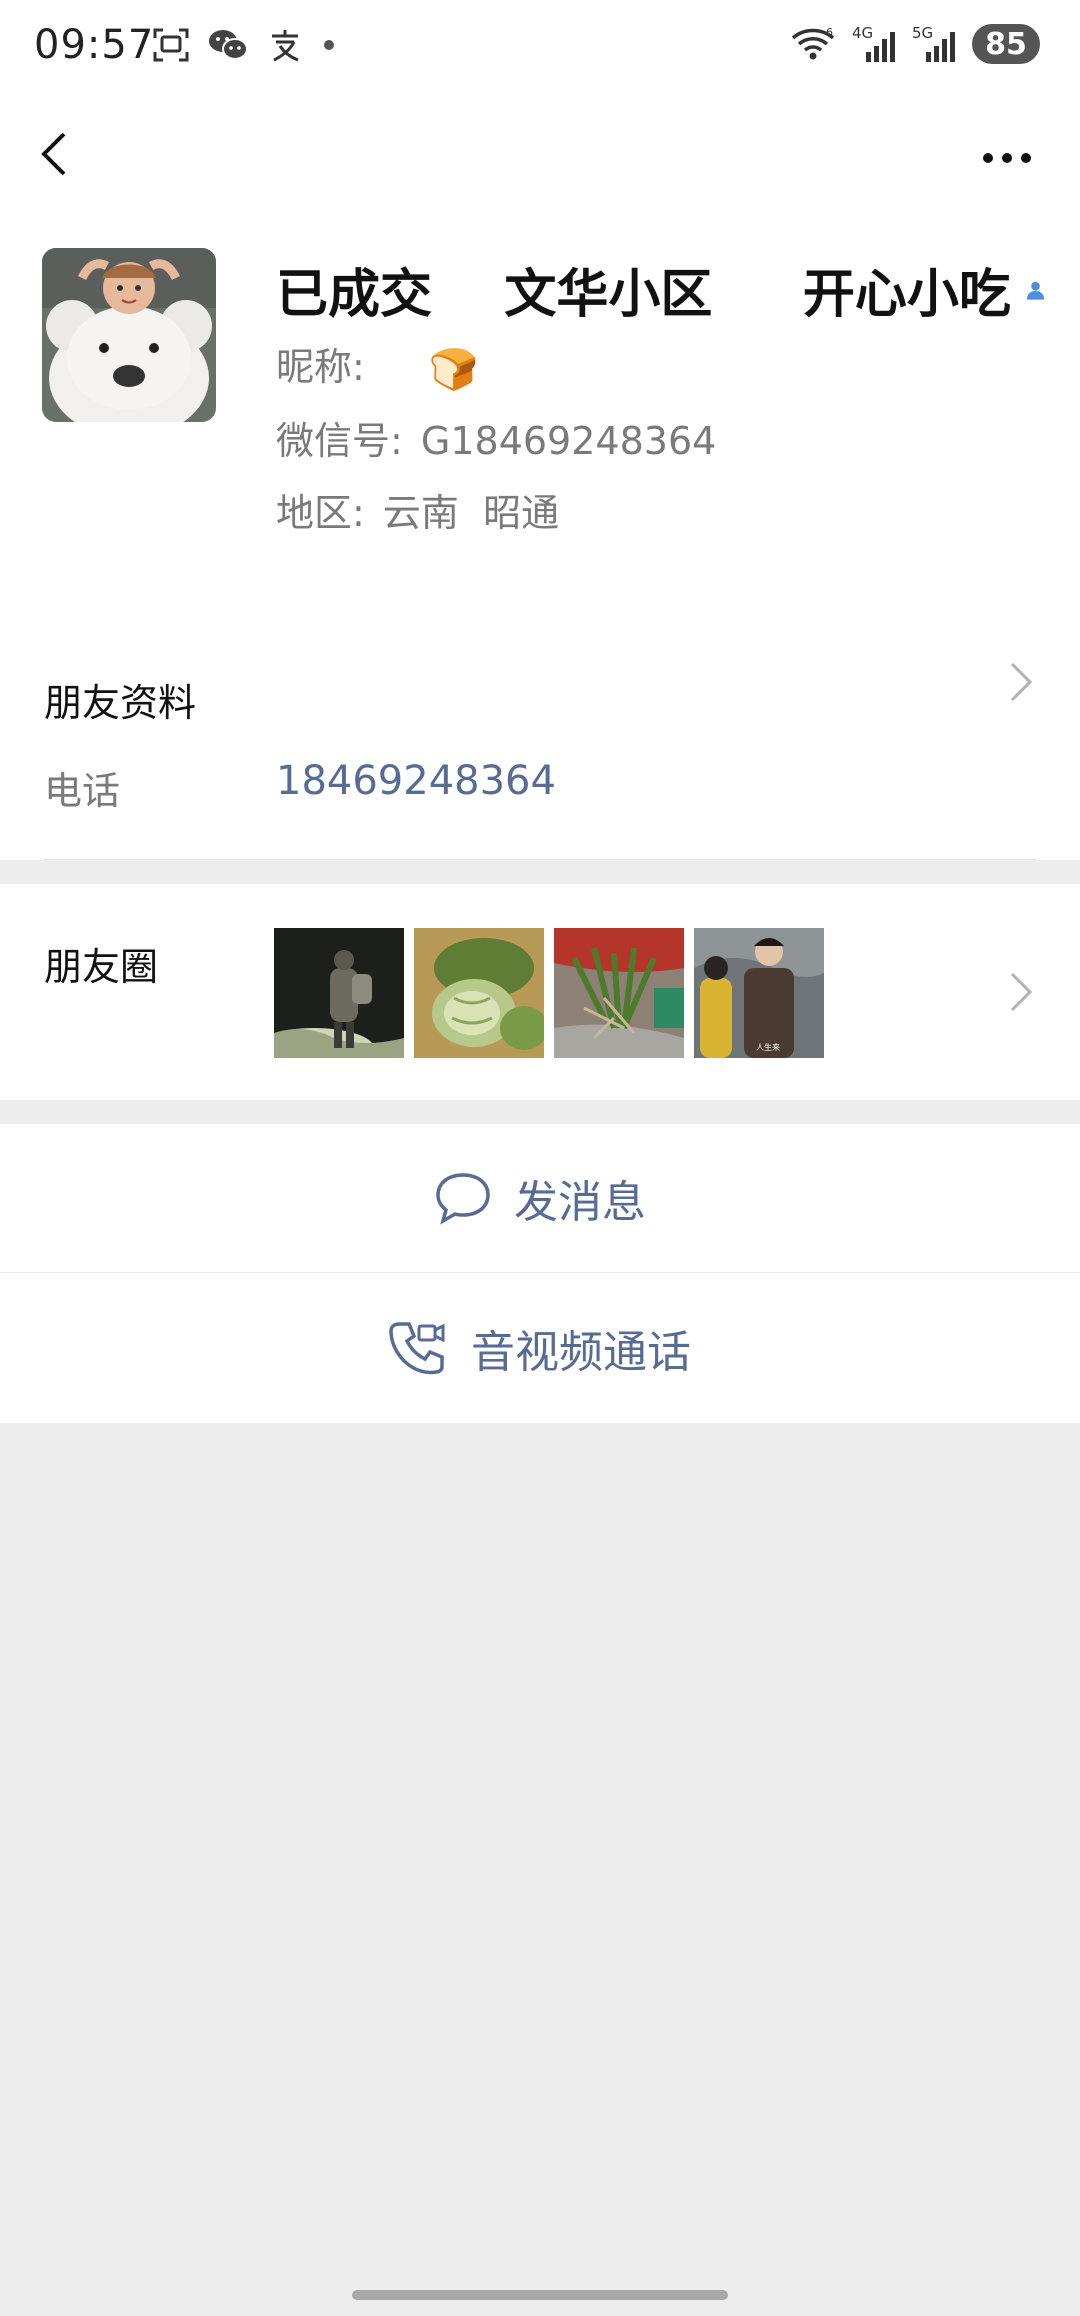  I want to click on send-message-label: 发消息, so click(580, 1202).